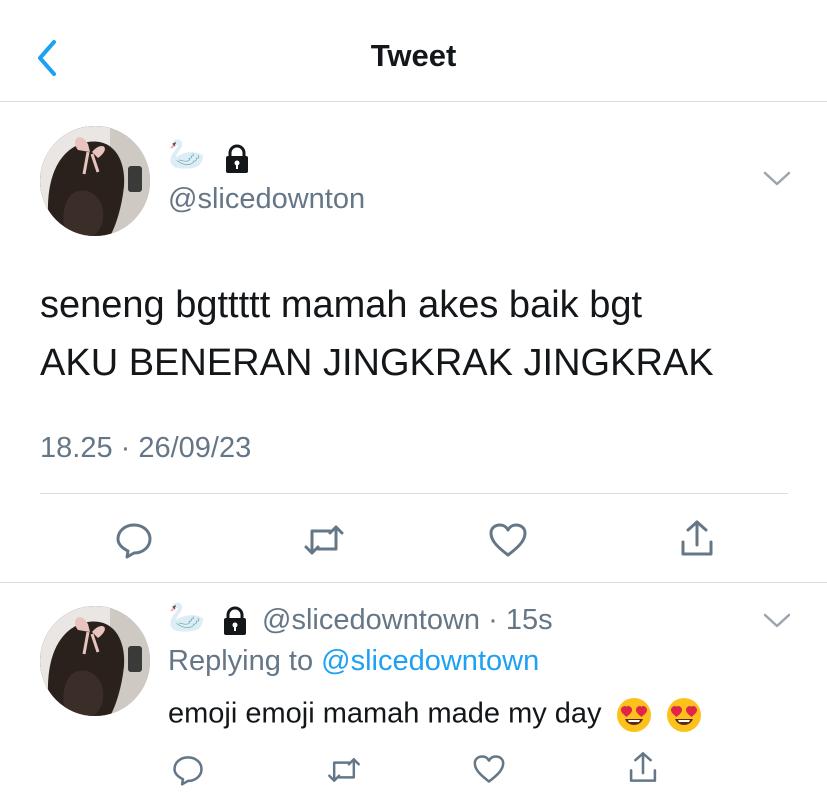 This screenshot has height=802, width=827. Describe the element at coordinates (146, 448) in the screenshot. I see `tweet-timestamp: 18.25 · 26/09/23` at that location.